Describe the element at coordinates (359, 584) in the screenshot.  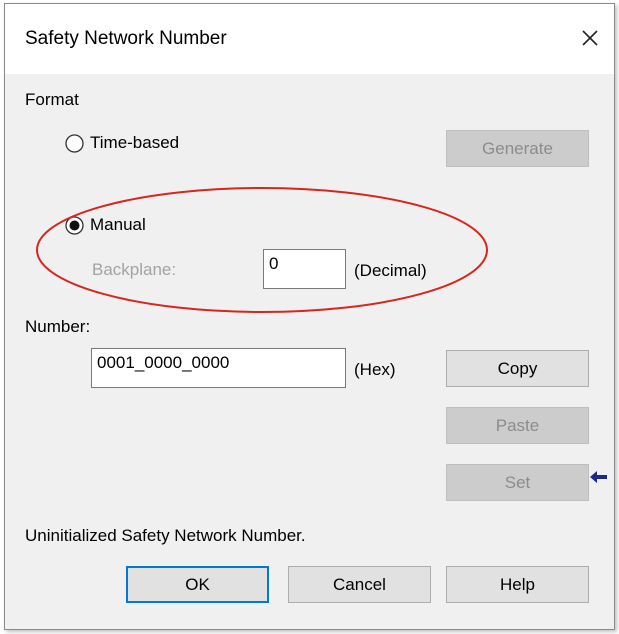
I see `cancel-button: Cancel` at that location.